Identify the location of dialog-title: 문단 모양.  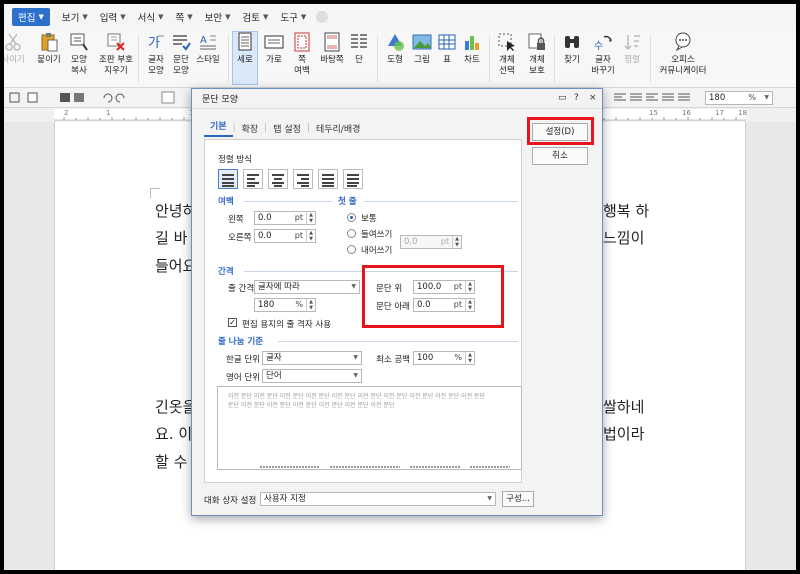
(220, 100).